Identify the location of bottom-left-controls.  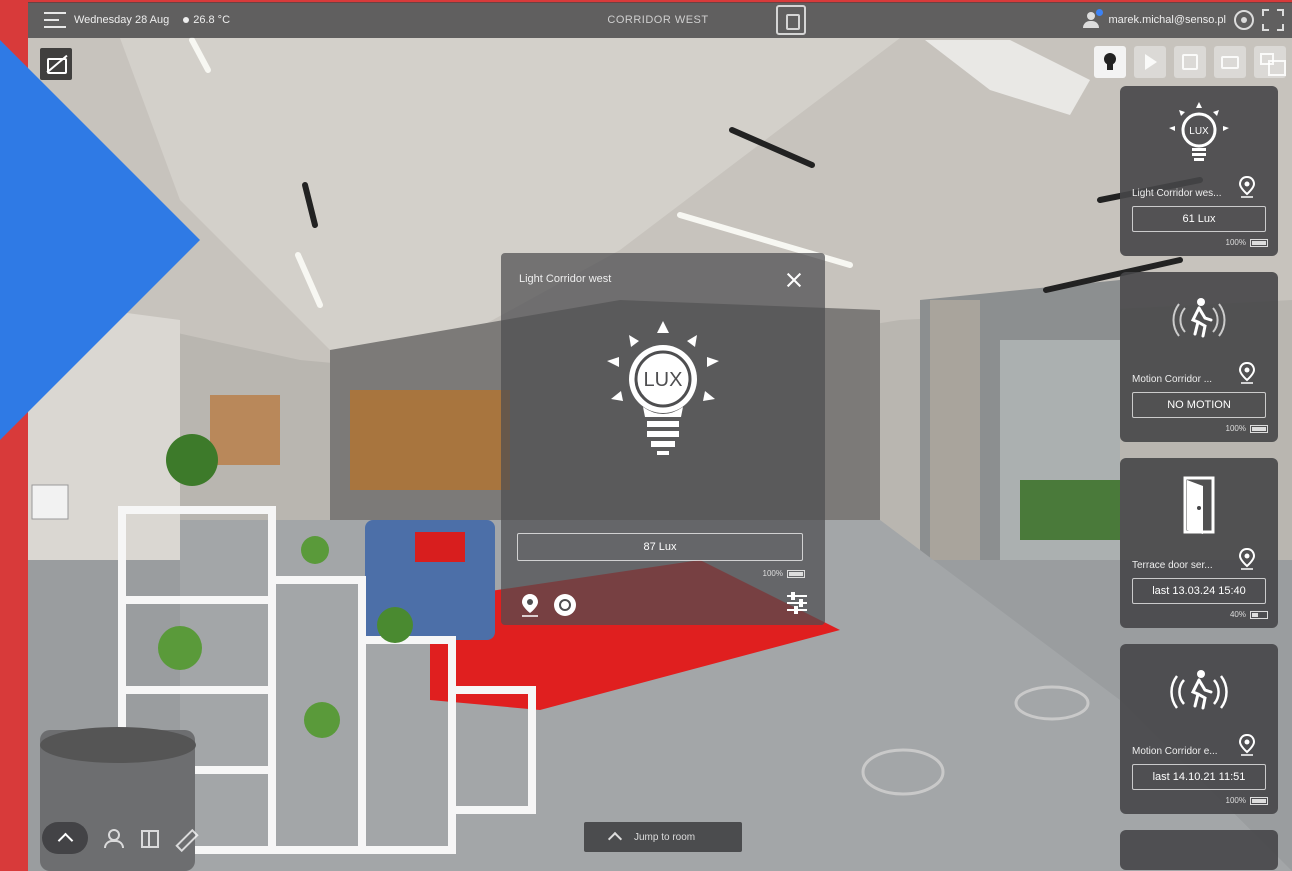
(119, 838).